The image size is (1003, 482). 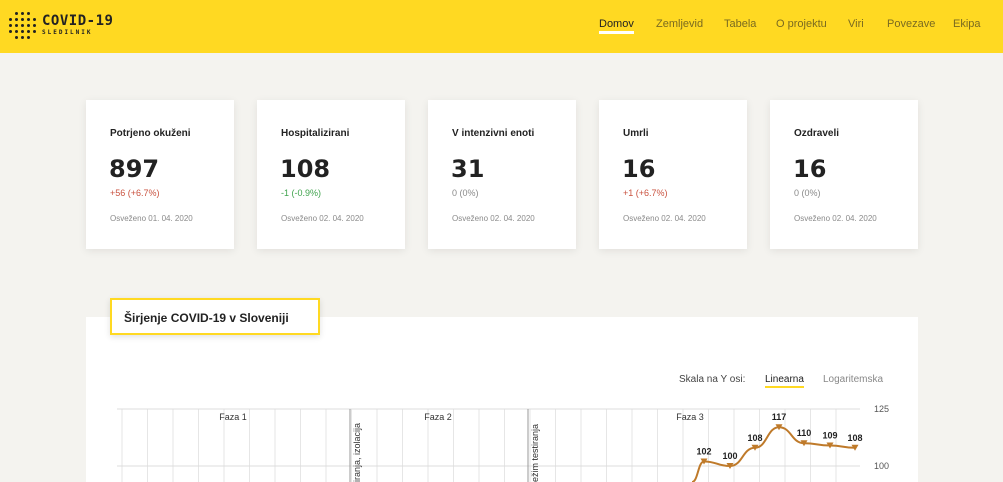 I want to click on data-point-label: 110, so click(x=804, y=433).